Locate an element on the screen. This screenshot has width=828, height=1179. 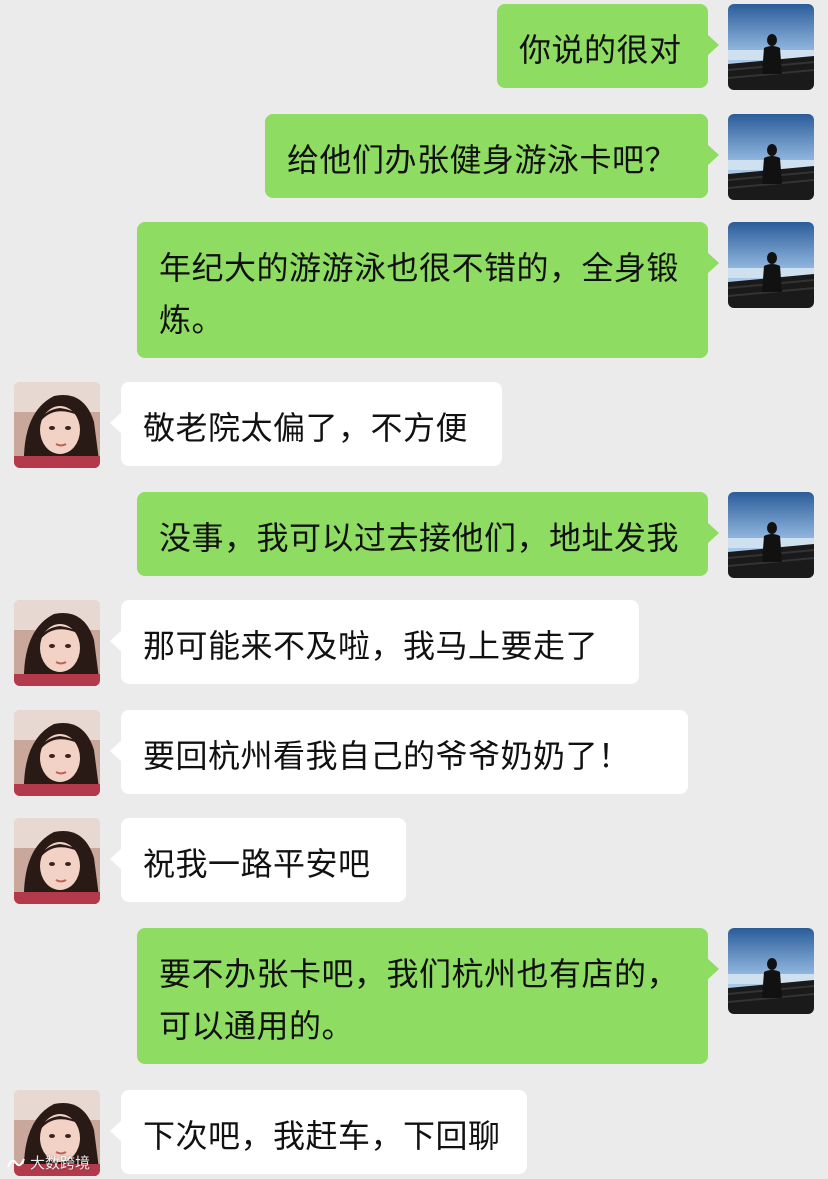
watermark: 大数跨境 is located at coordinates (48, 1162).